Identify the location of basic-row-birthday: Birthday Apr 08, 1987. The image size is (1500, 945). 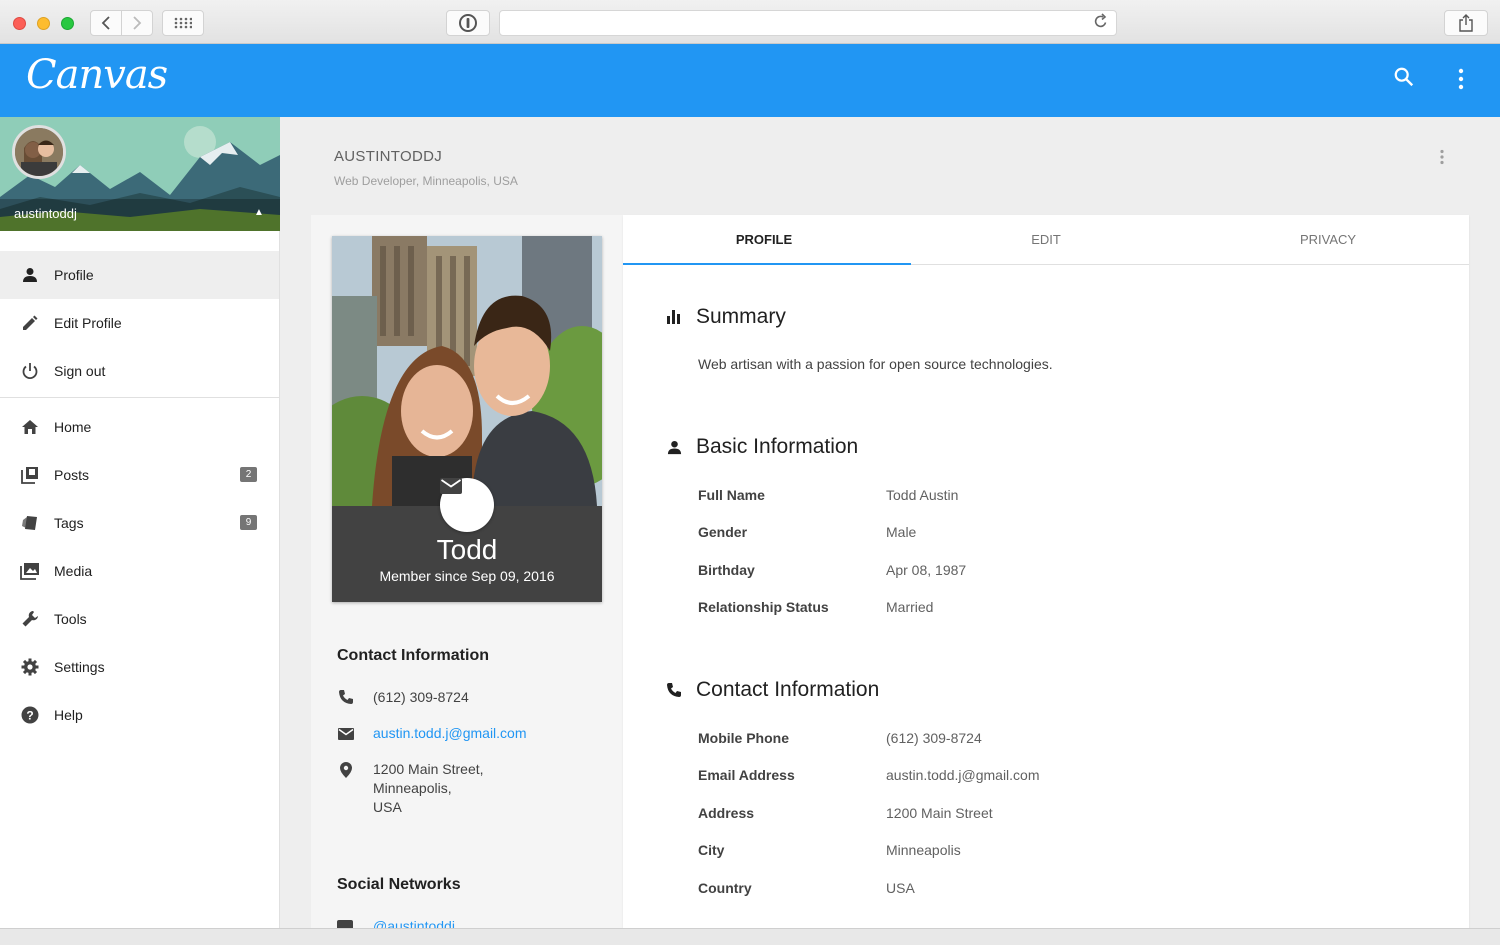
(832, 570).